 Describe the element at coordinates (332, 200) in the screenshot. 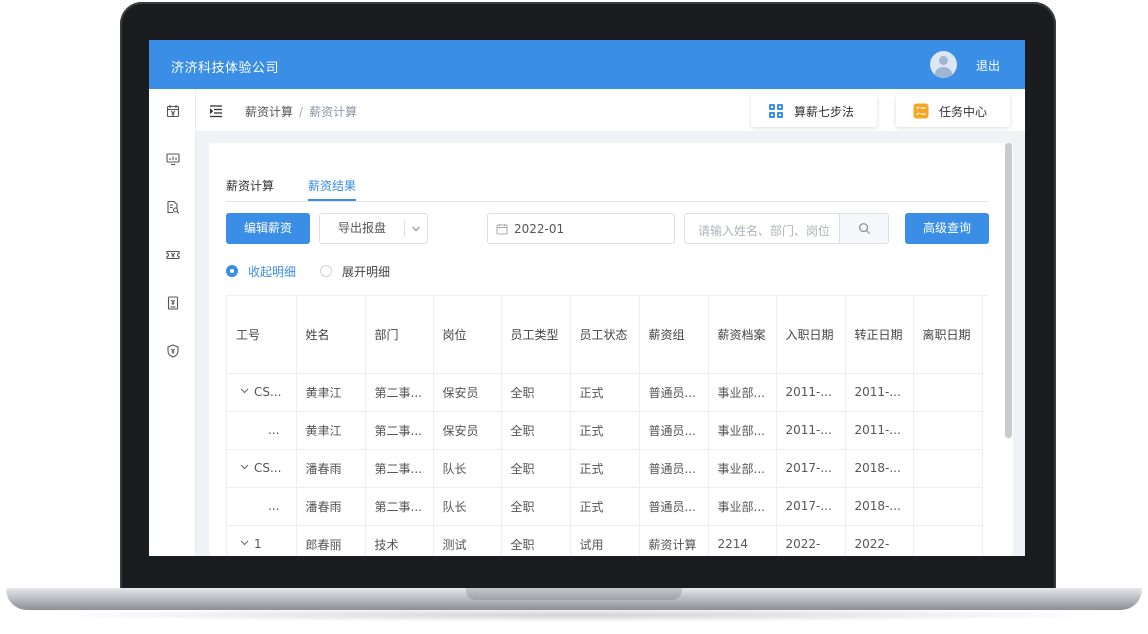

I see `active-tab-indicator` at that location.